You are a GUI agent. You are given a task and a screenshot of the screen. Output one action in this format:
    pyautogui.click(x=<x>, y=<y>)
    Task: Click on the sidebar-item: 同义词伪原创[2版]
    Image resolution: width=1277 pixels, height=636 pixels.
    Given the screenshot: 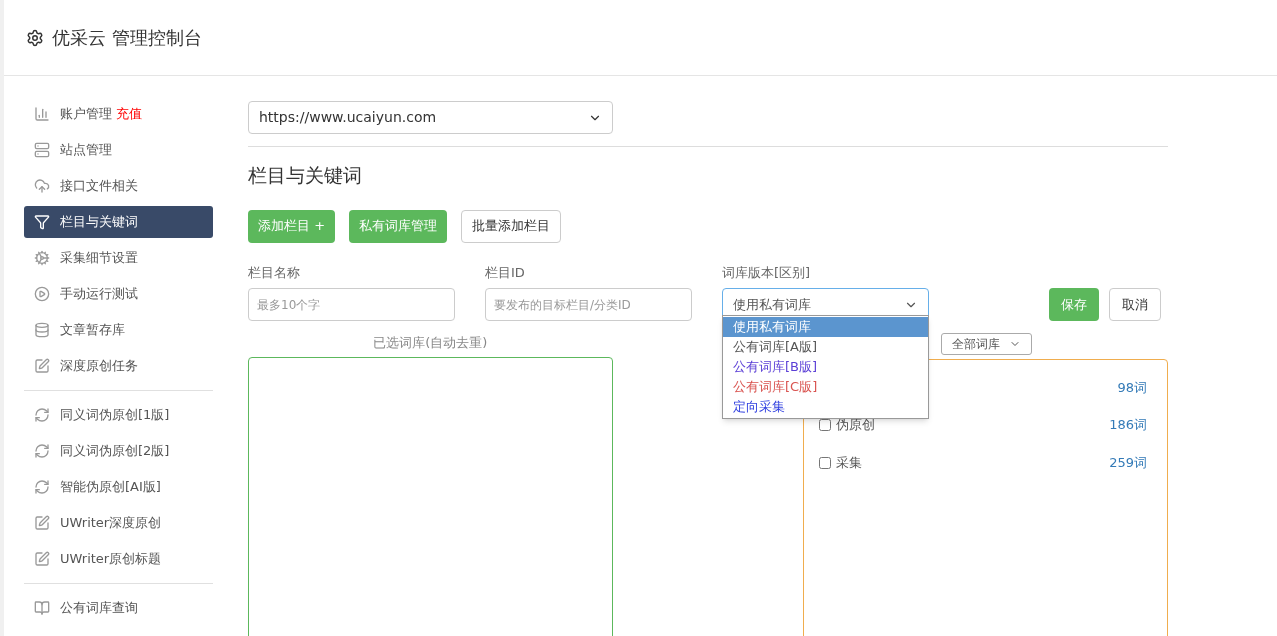 What is the action you would take?
    pyautogui.click(x=118, y=451)
    